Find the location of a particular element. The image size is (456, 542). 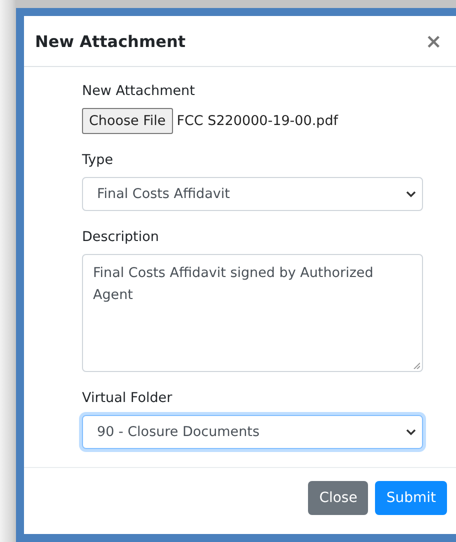

dialog-title: New Attachment is located at coordinates (110, 41).